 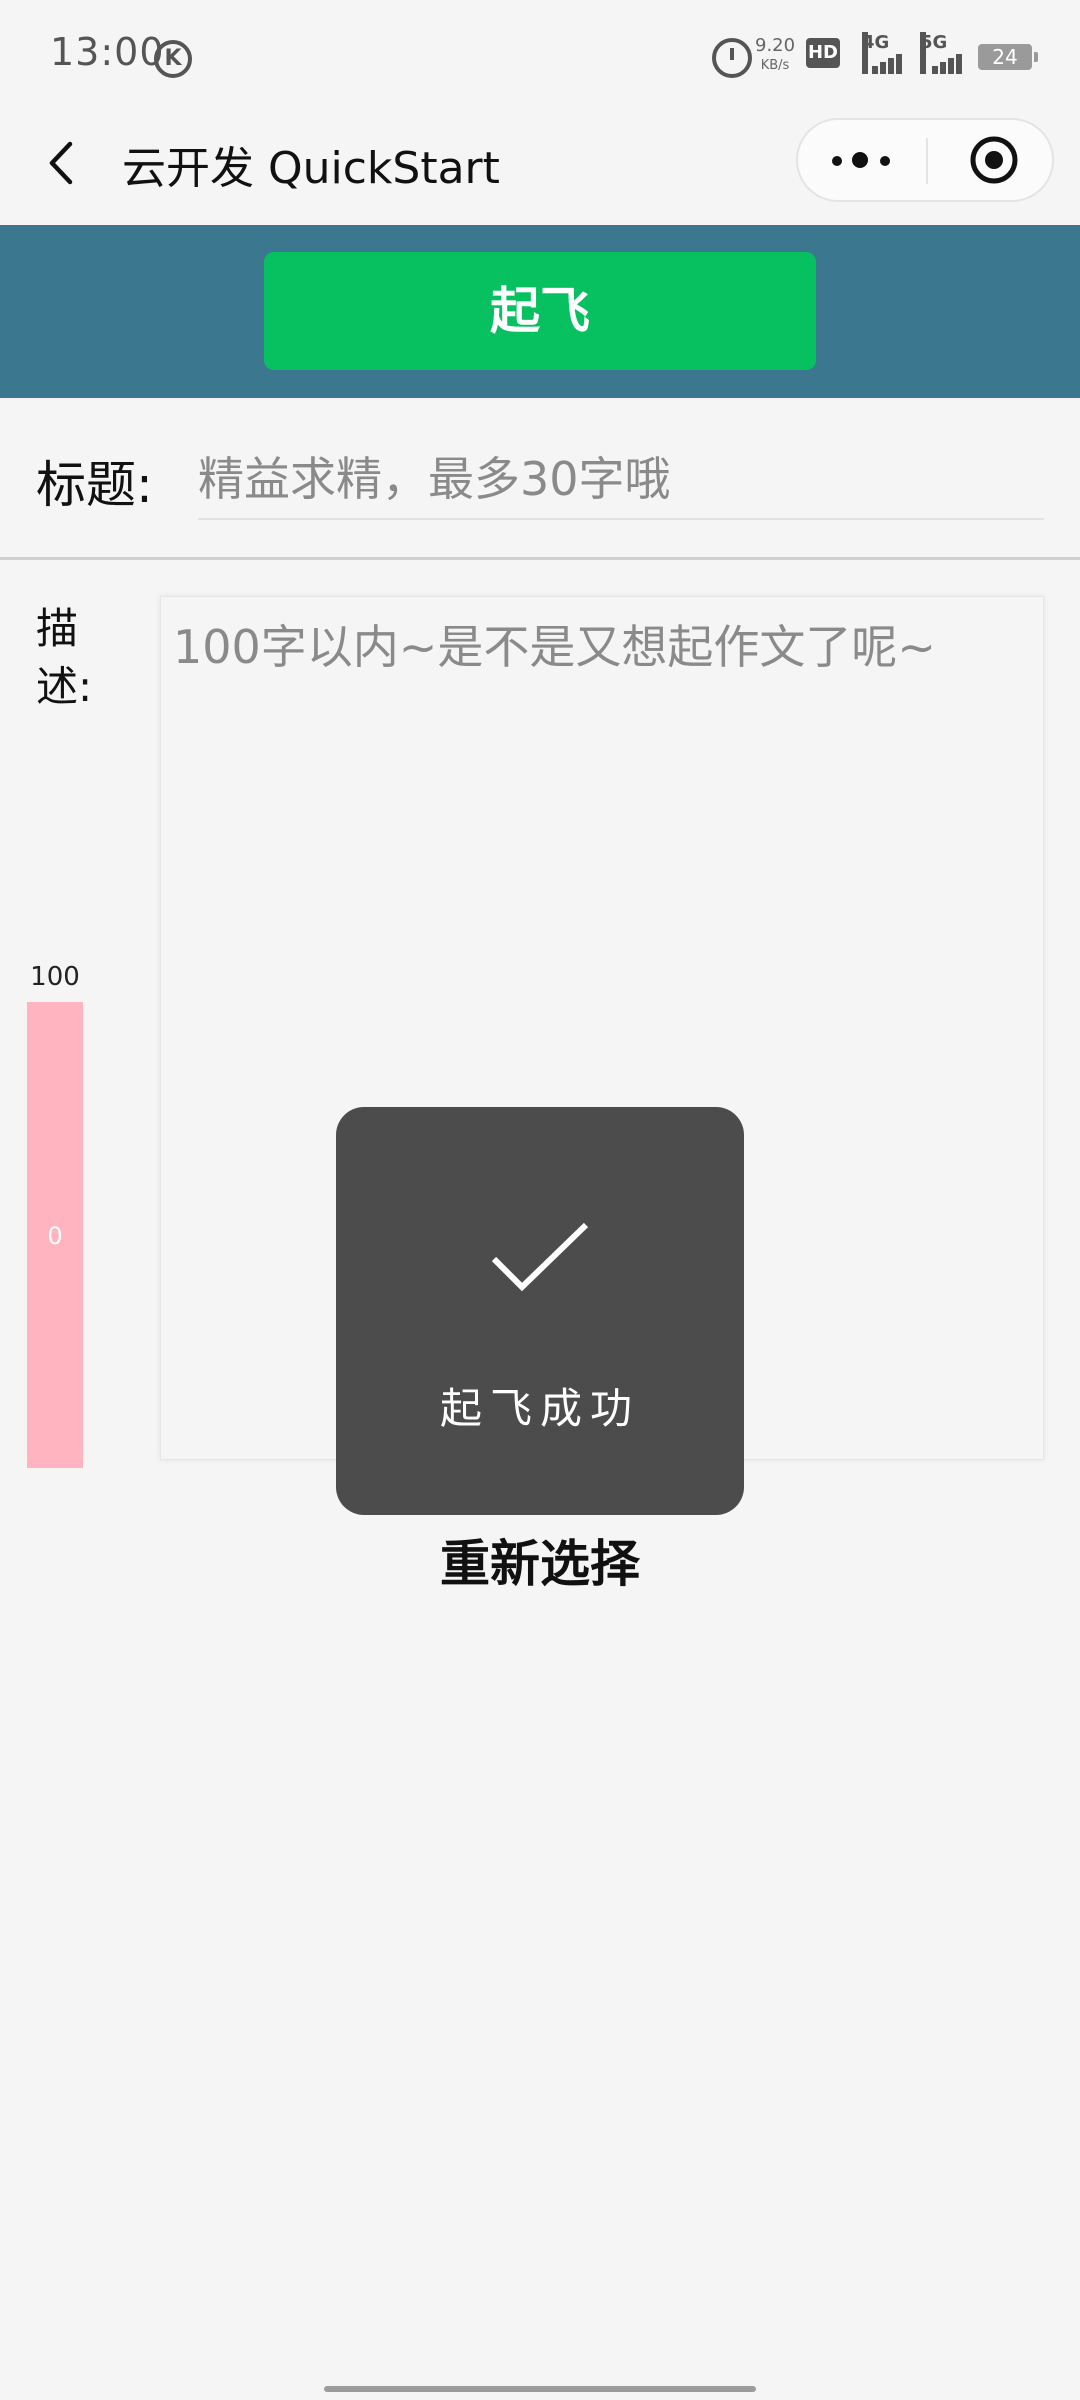 What do you see at coordinates (173, 59) in the screenshot?
I see `k-badge-icon: K` at bounding box center [173, 59].